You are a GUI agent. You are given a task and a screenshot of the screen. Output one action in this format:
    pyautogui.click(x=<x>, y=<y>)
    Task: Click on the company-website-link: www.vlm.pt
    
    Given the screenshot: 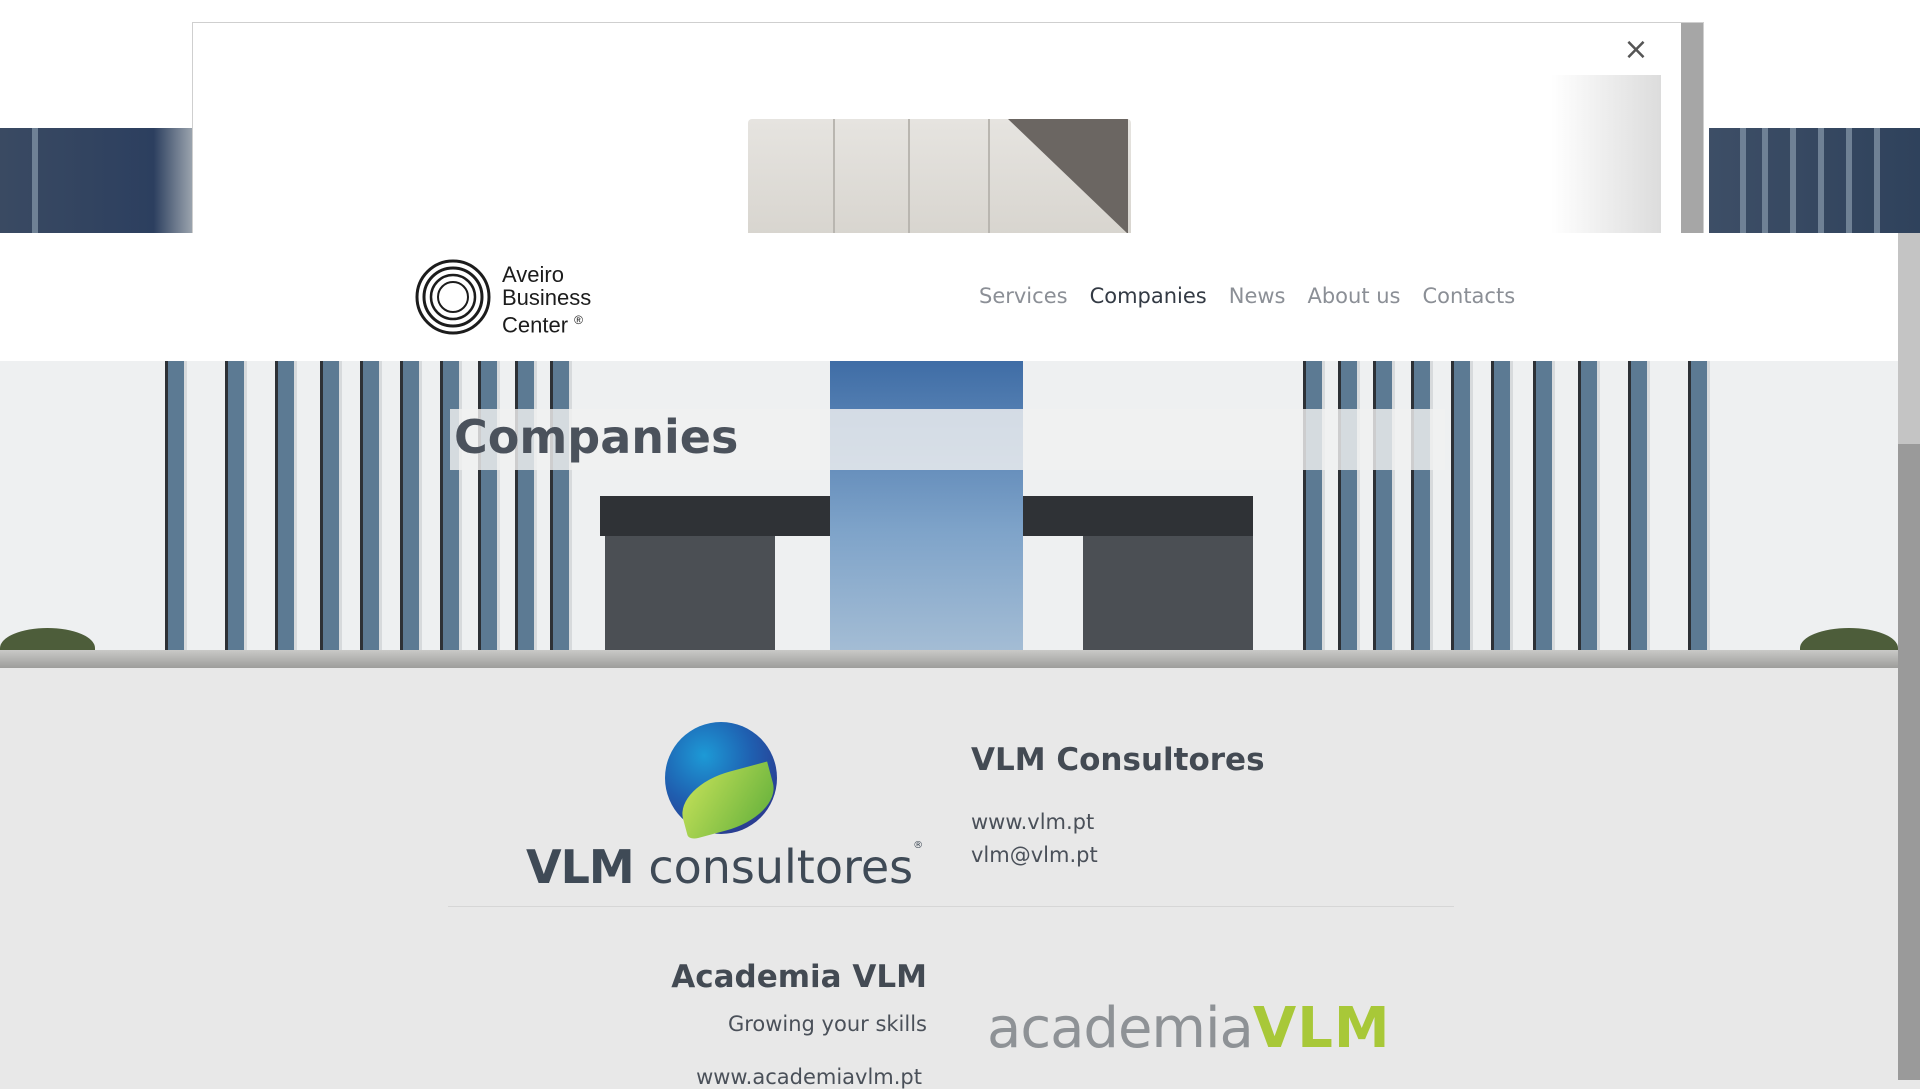 What is the action you would take?
    pyautogui.click(x=1032, y=822)
    